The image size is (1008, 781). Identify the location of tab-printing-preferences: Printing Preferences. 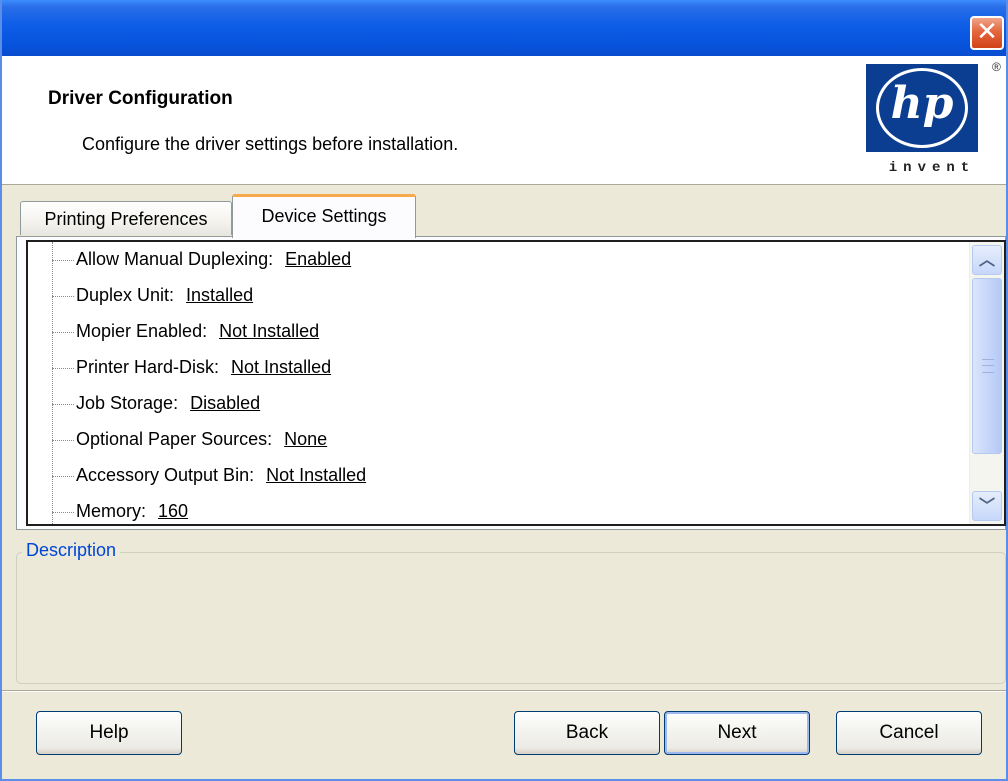
(126, 218).